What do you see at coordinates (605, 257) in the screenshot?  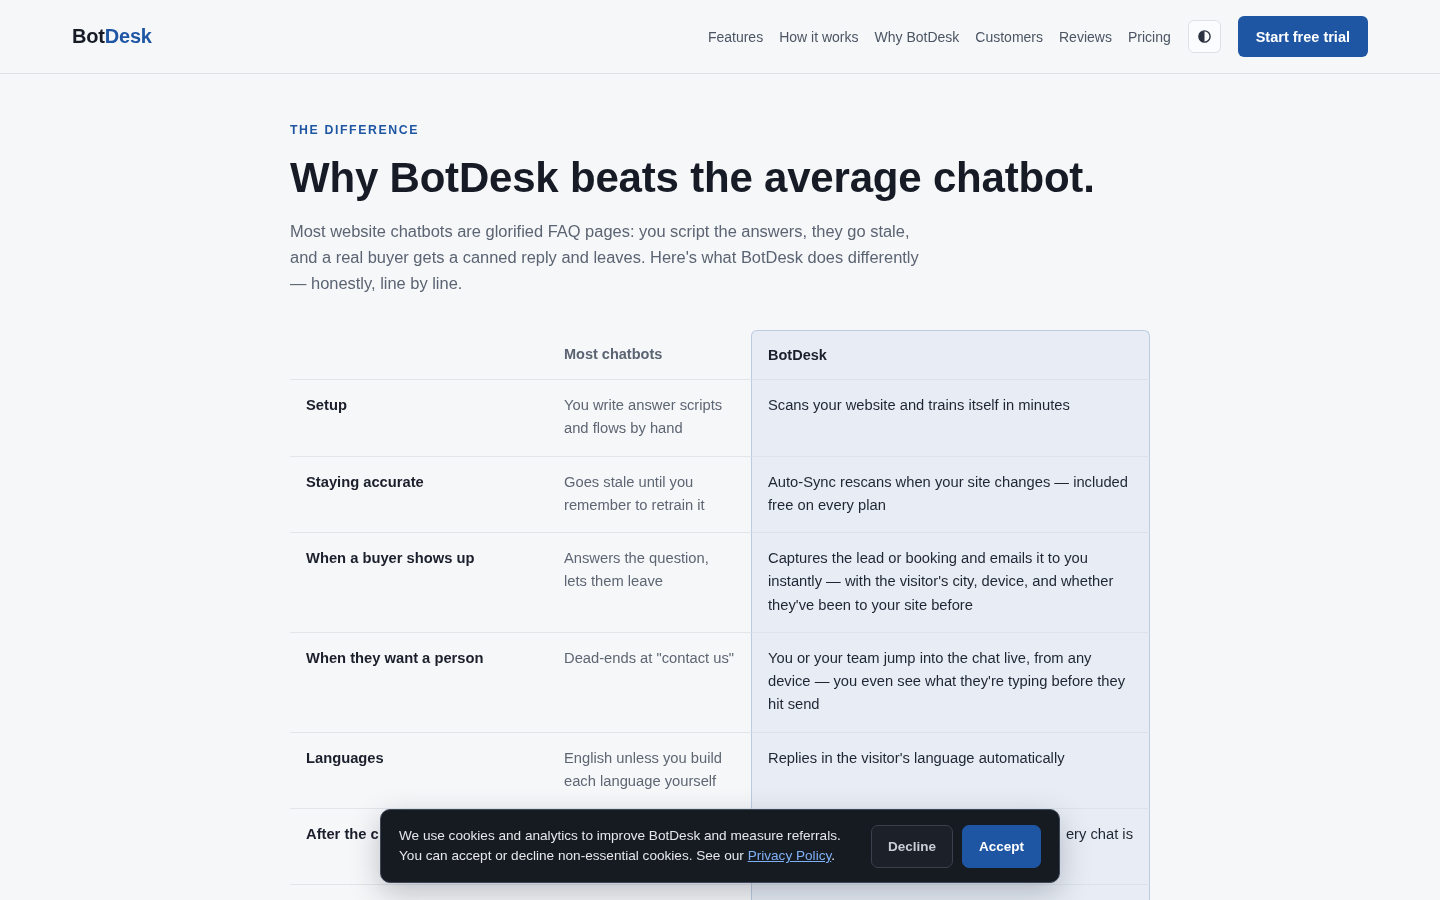 I see `section-intro: Most website chatbots are glorified FAQ pages: you script the answers, they go stale, and a real buyer gets a canned reply and leaves. Here's what BotDesk does differently — honestly, line by line.` at bounding box center [605, 257].